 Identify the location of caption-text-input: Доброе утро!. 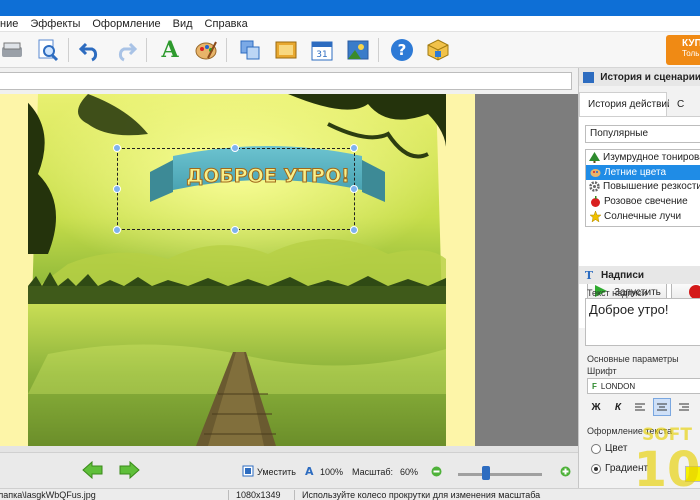
(642, 322).